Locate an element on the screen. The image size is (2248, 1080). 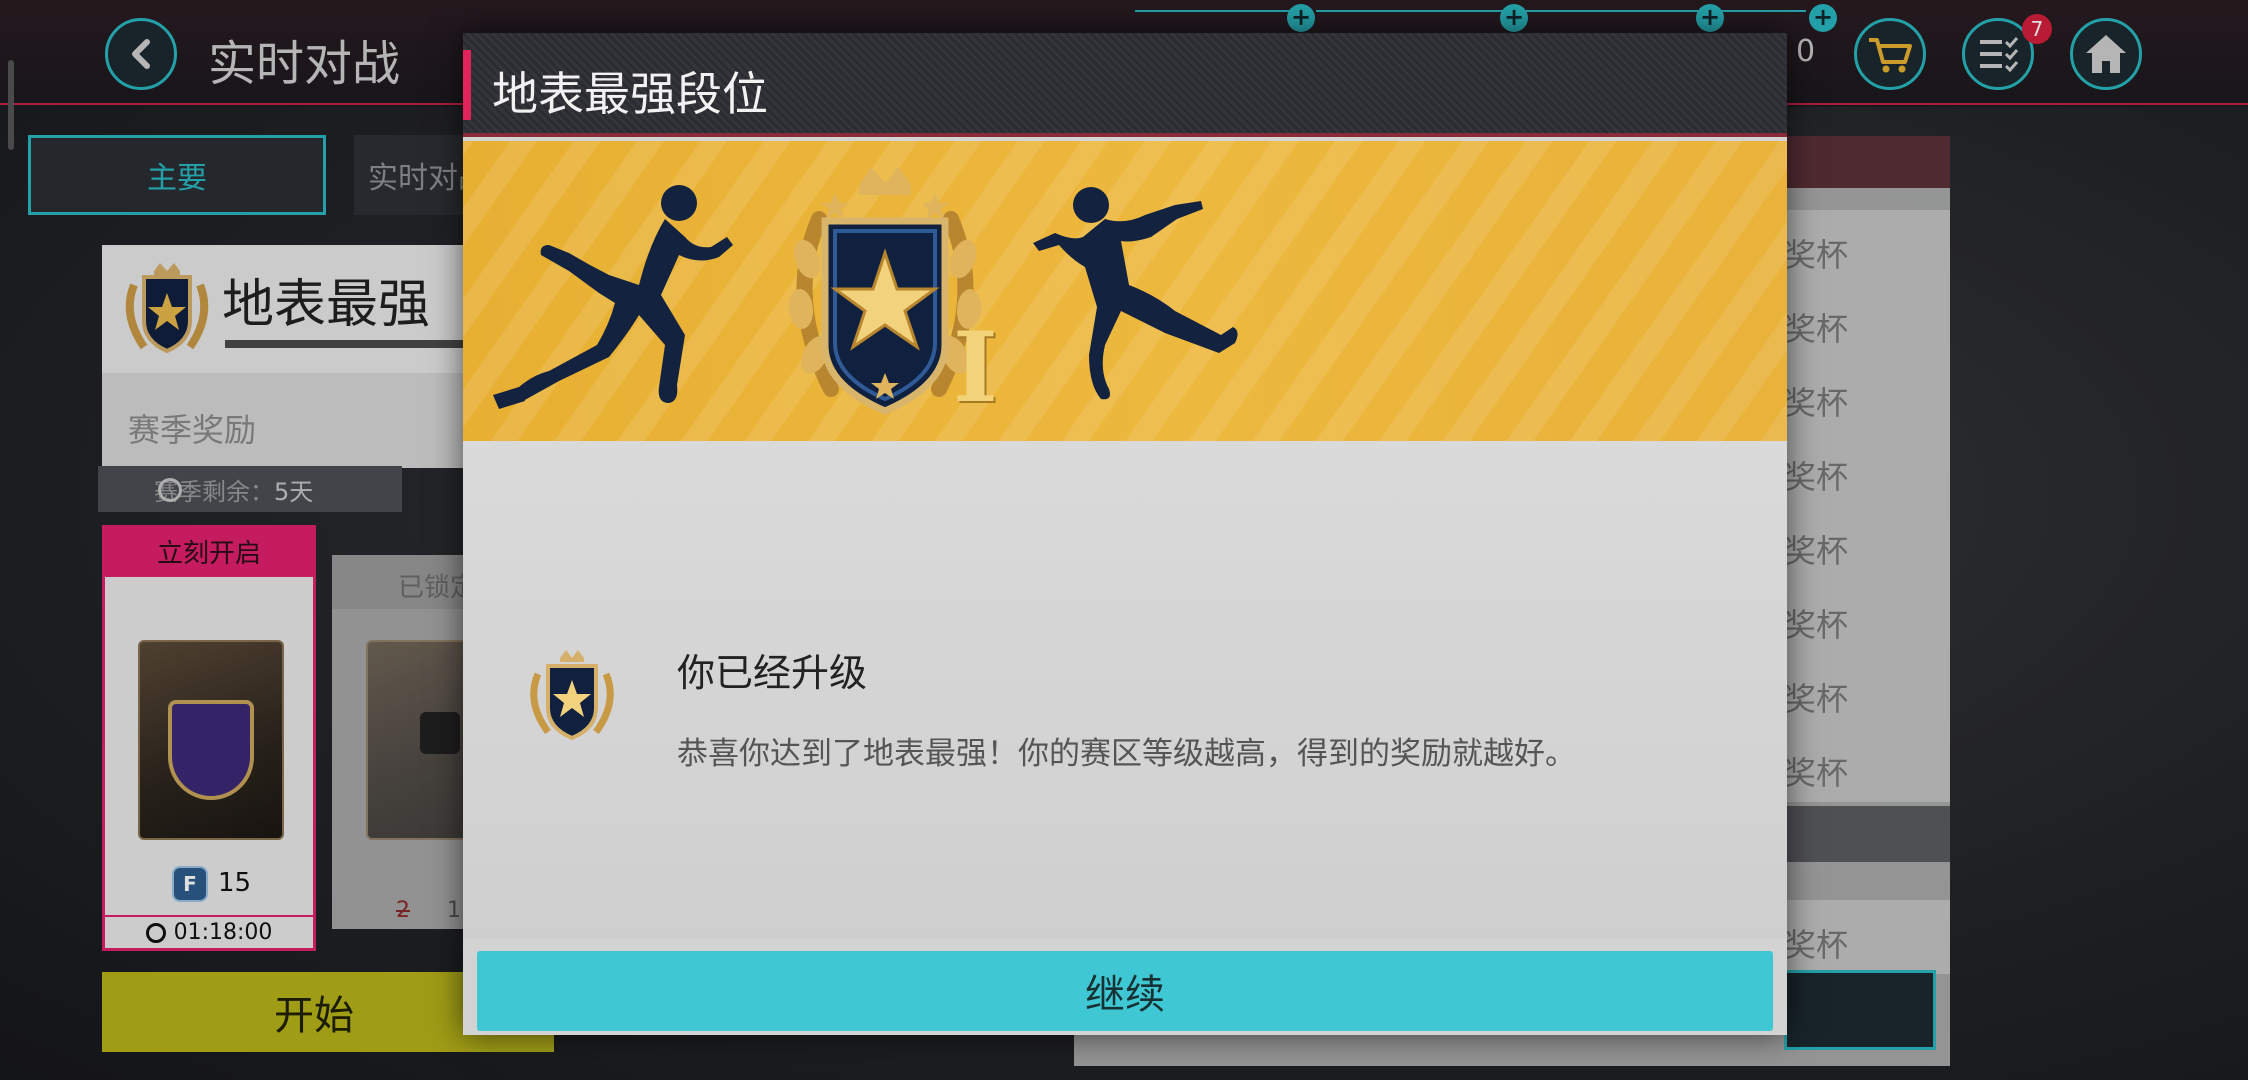
dialog-header-accent is located at coordinates (467, 85).